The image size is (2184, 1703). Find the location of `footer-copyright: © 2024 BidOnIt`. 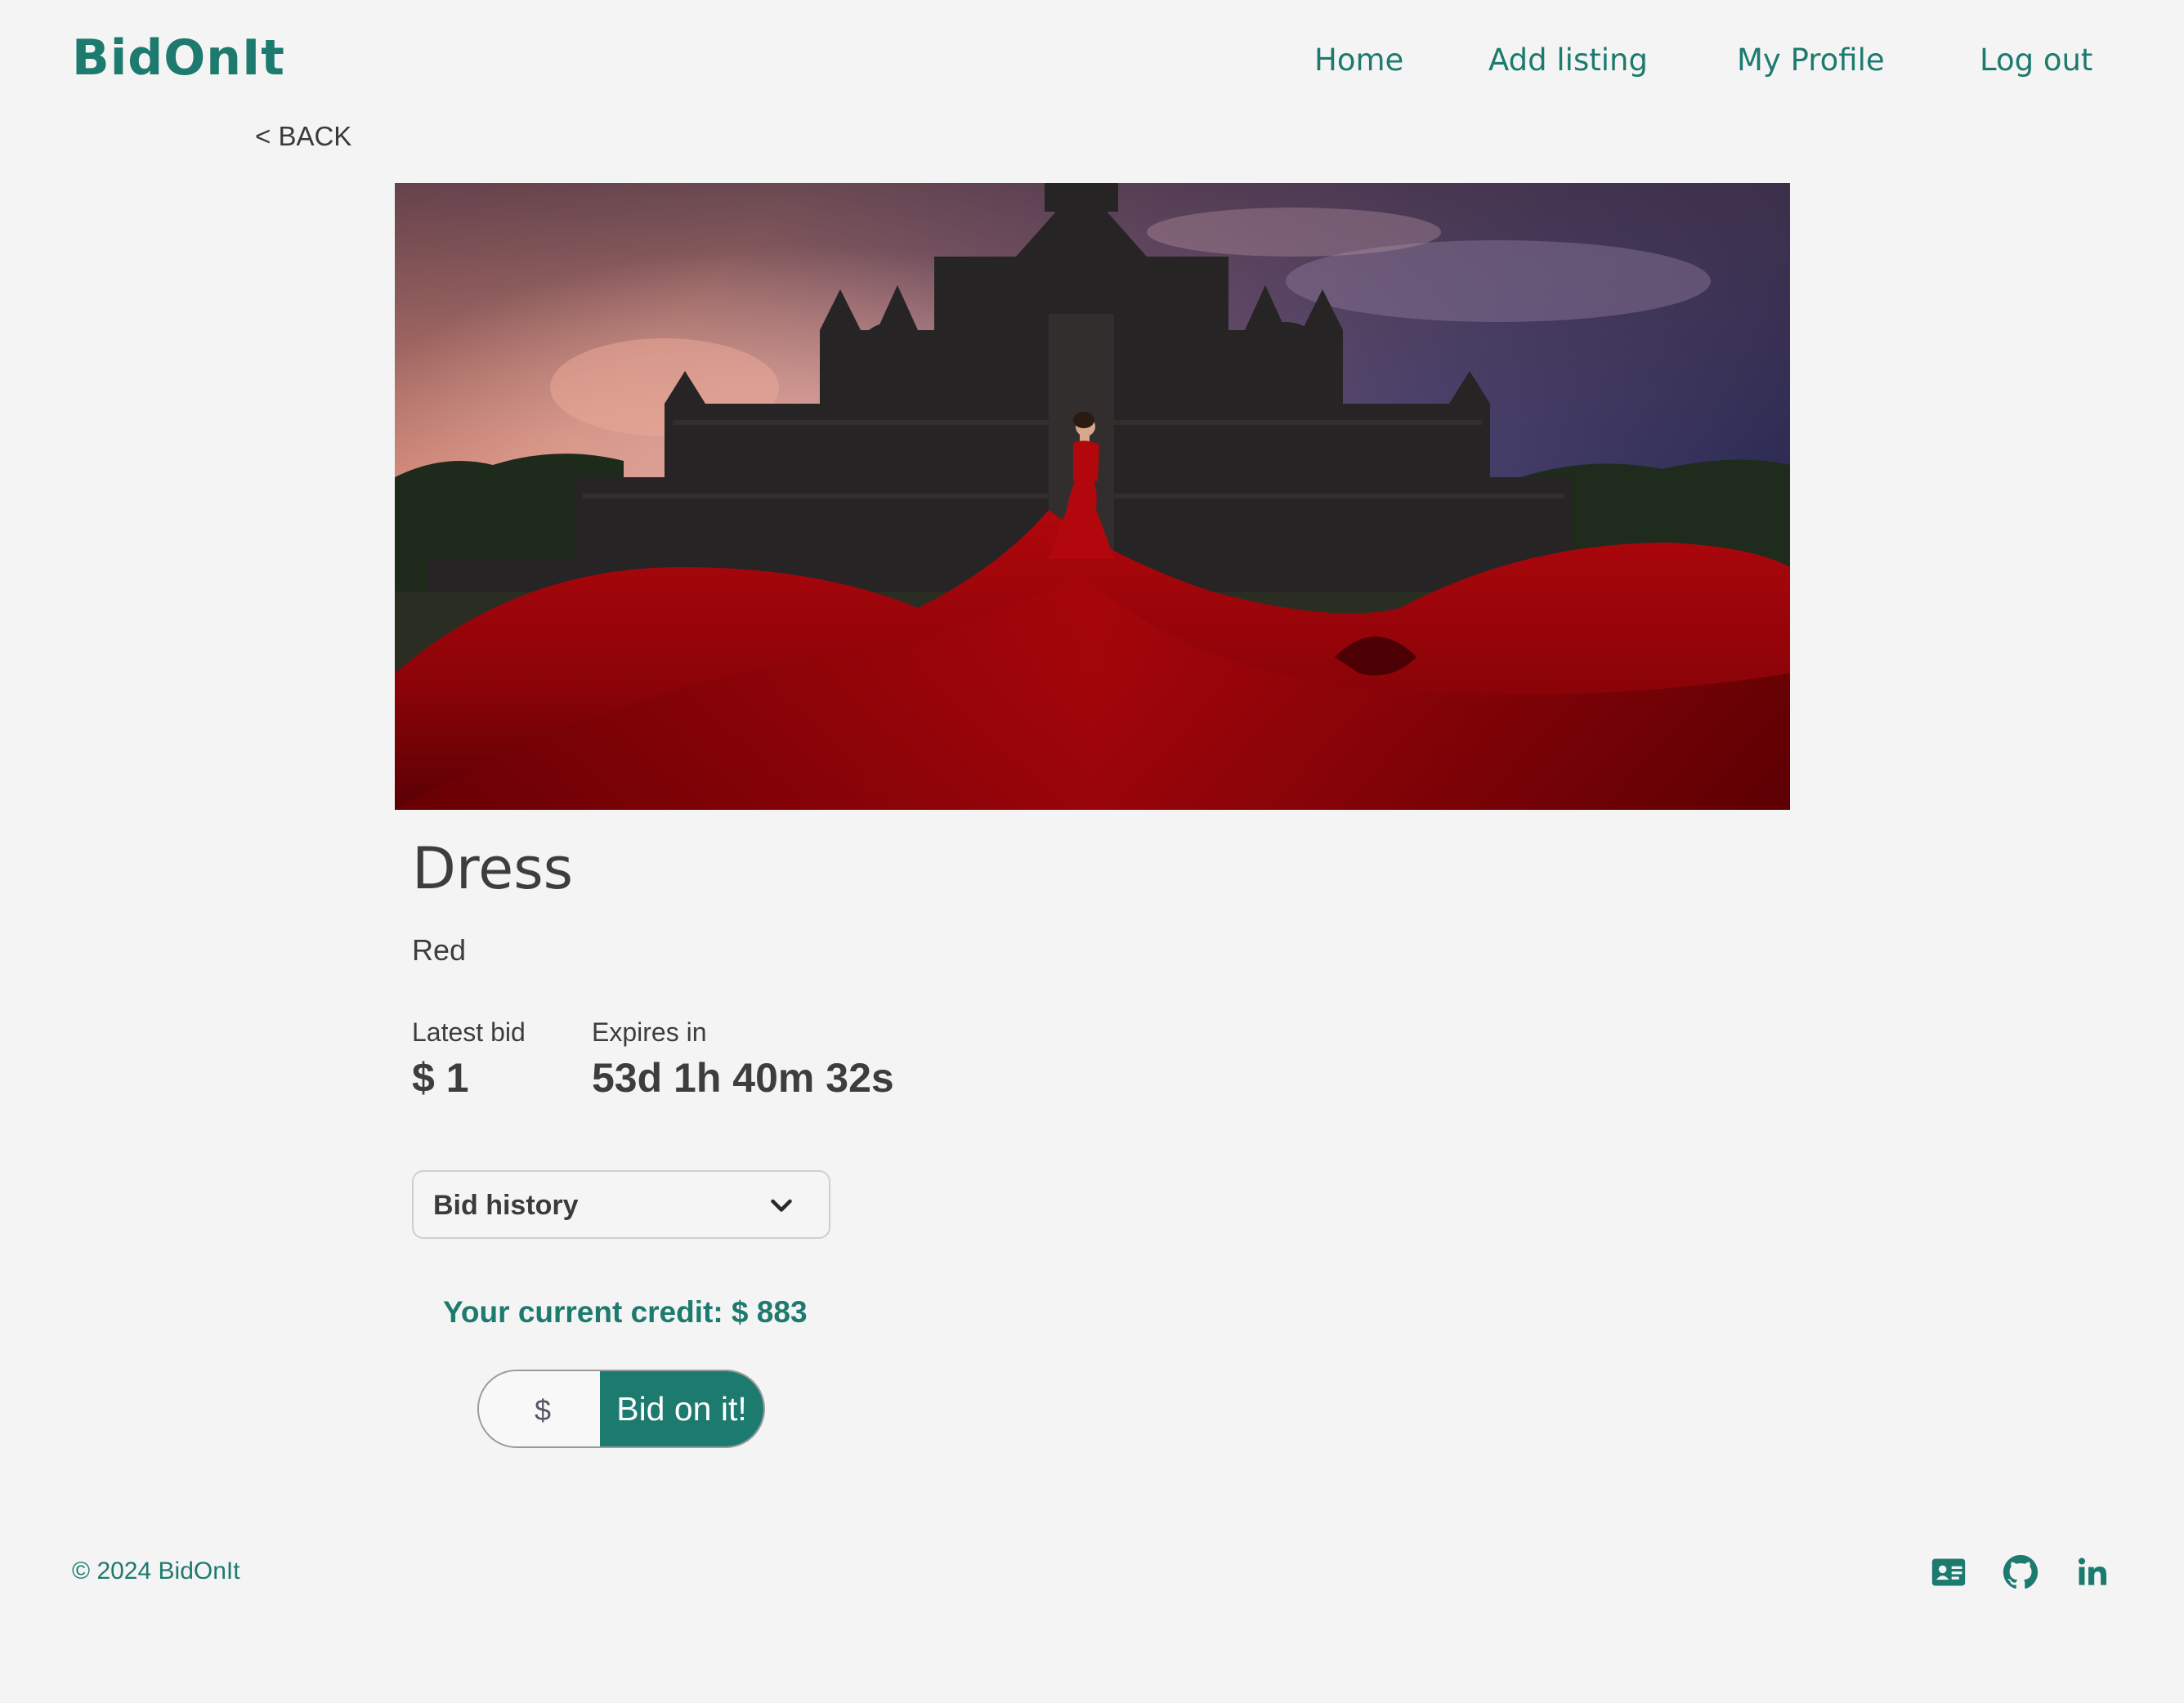

footer-copyright: © 2024 BidOnIt is located at coordinates (156, 1571).